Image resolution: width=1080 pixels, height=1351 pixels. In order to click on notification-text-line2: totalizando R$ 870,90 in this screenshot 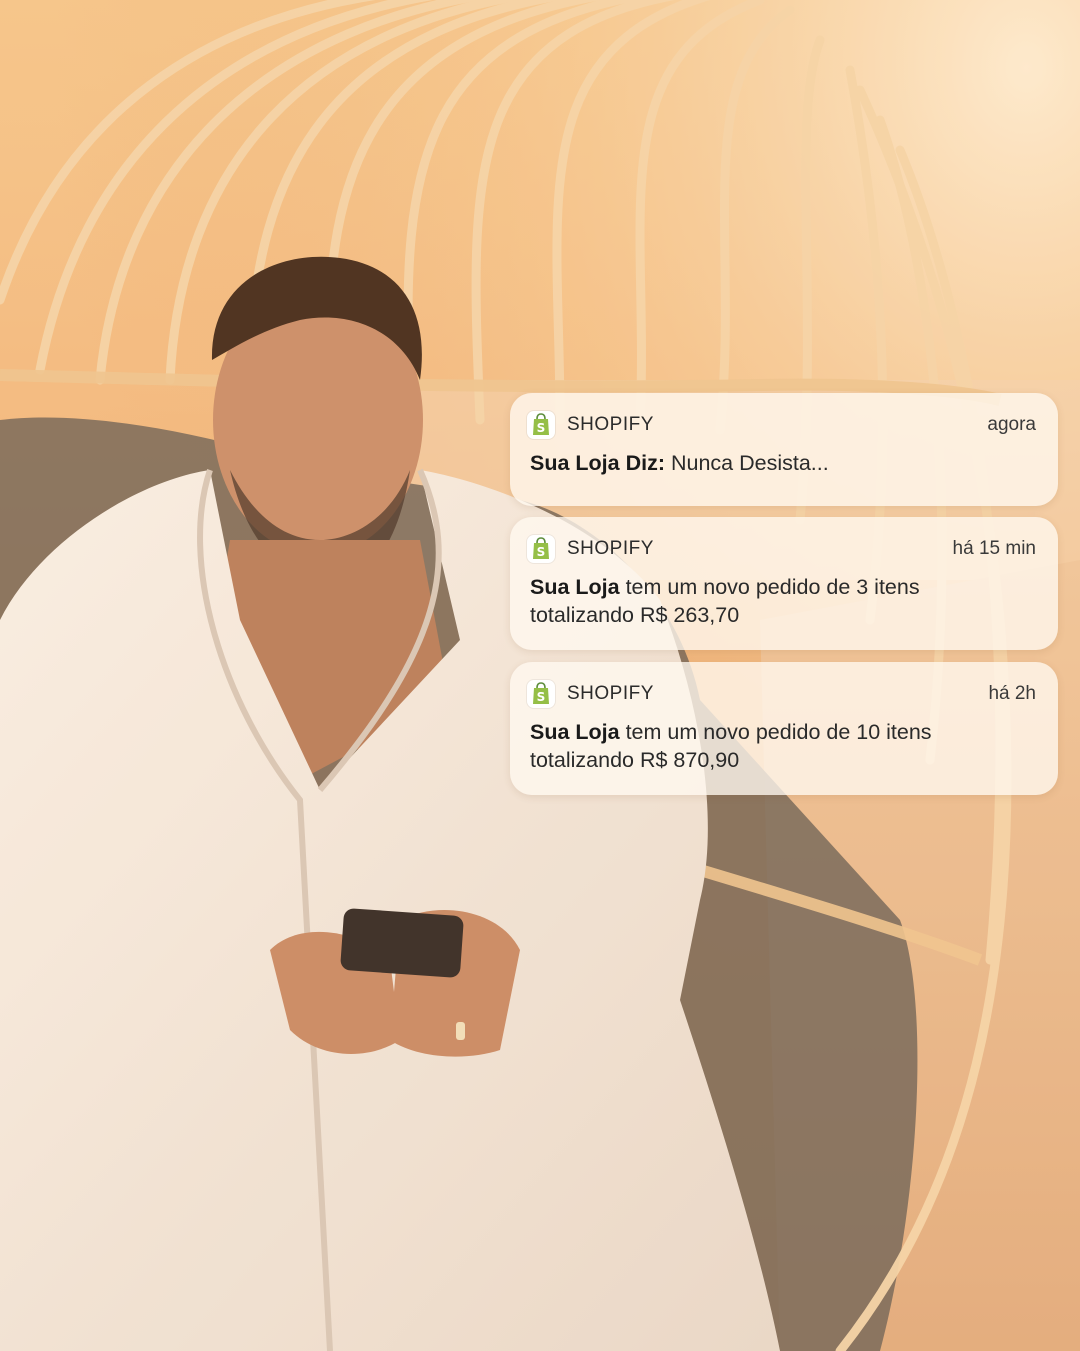, I will do `click(635, 760)`.